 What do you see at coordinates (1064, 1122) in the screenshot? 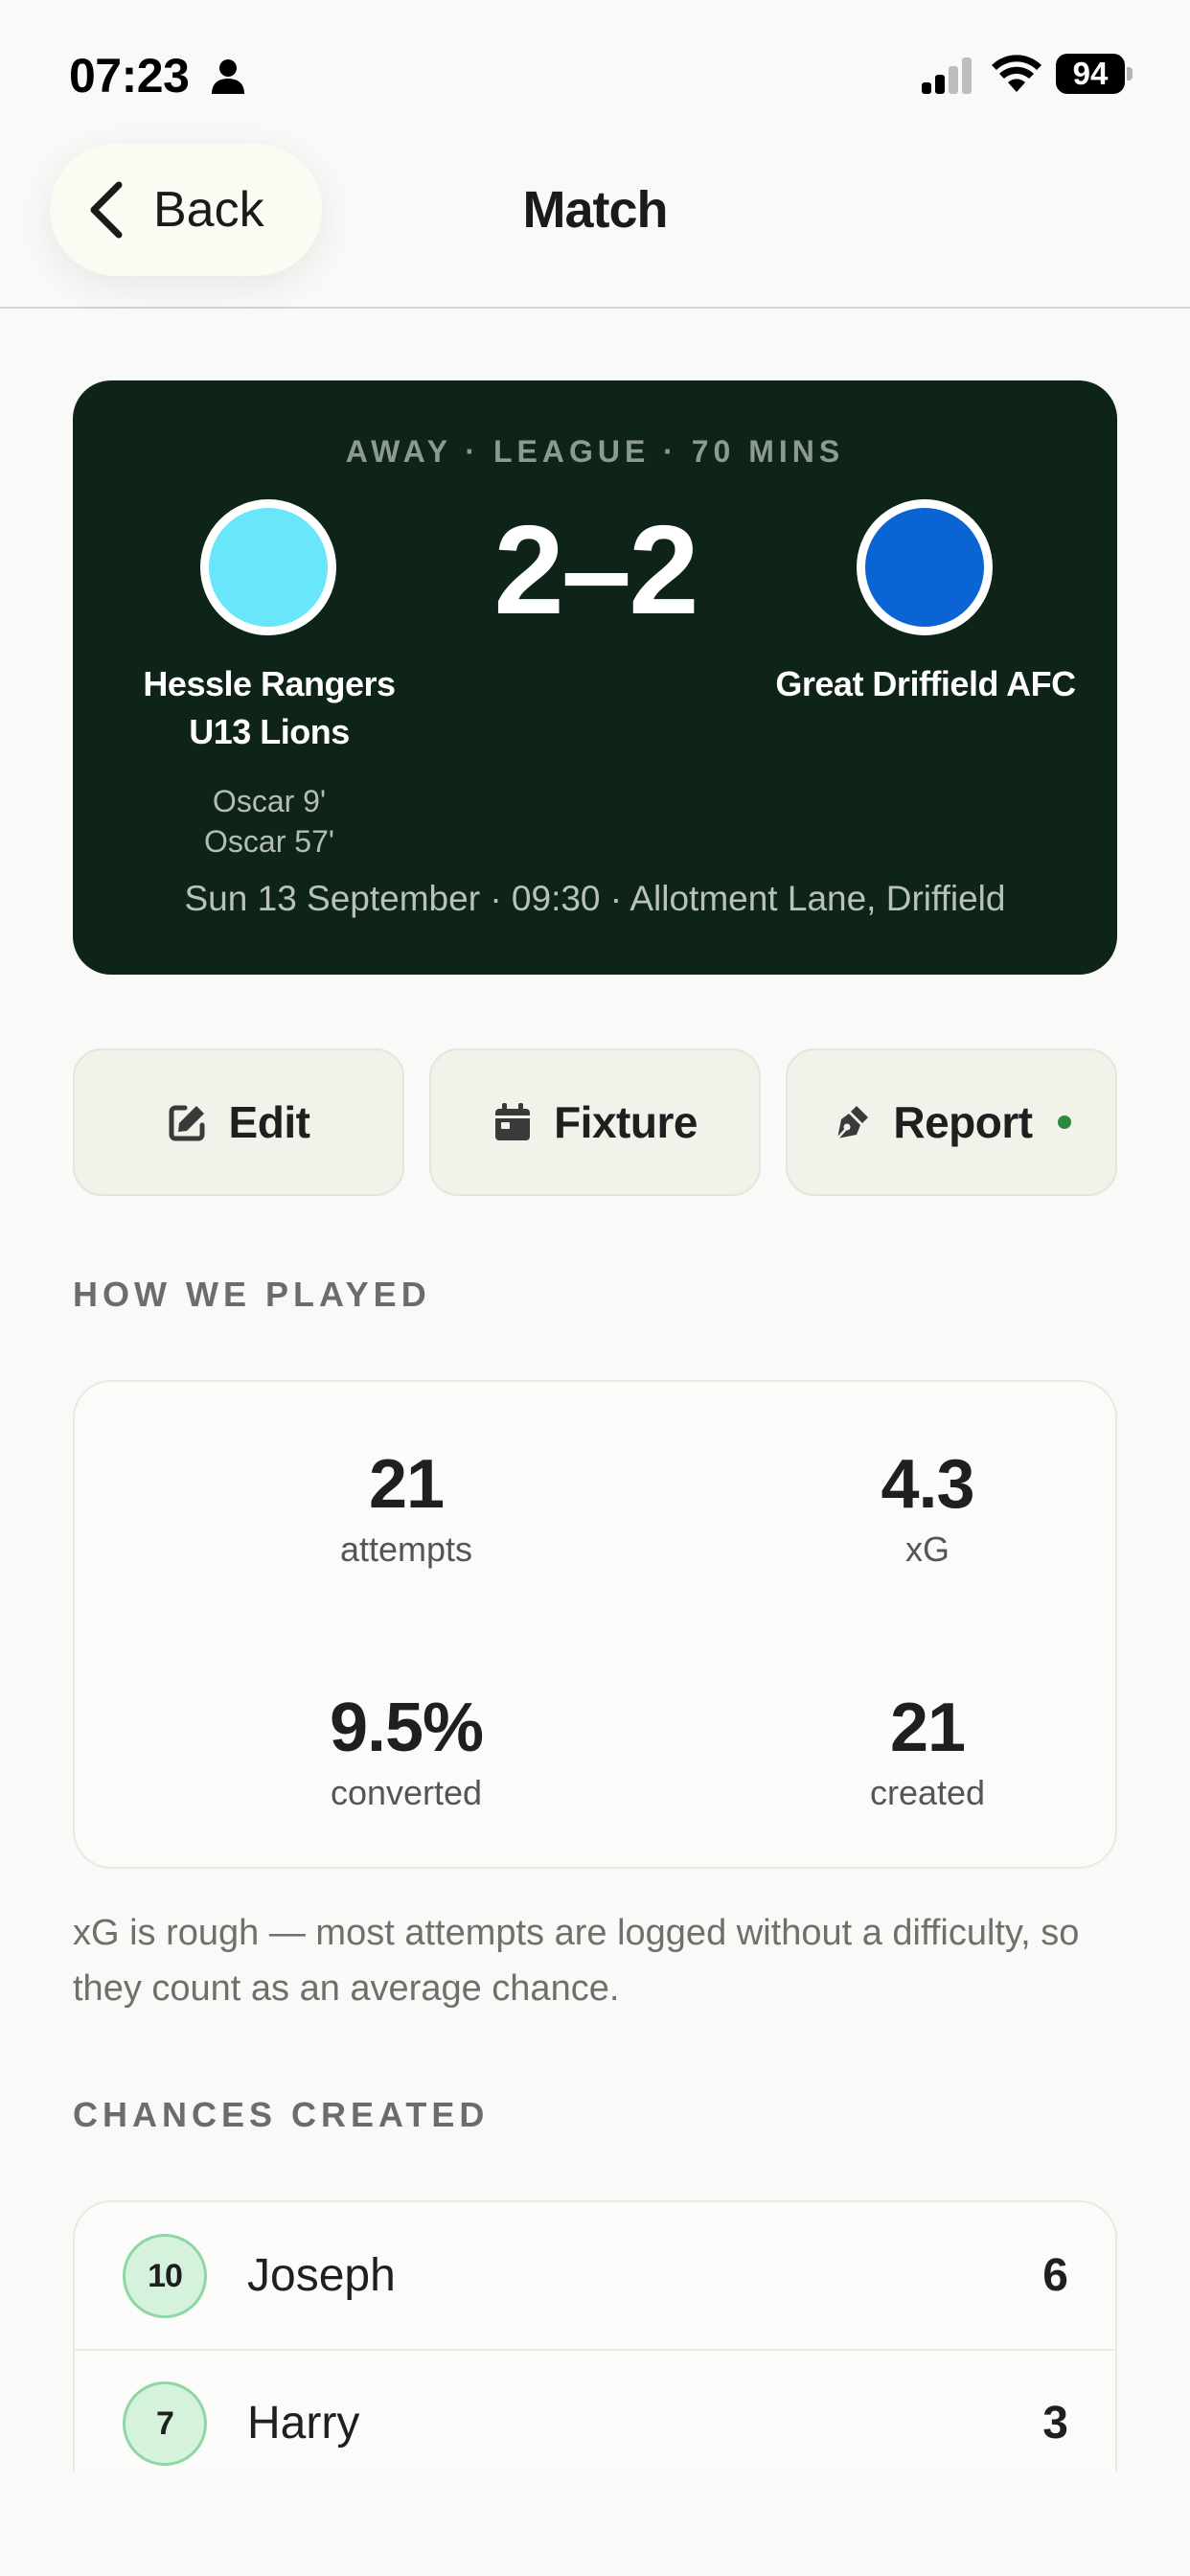
I see `report-status-dot` at bounding box center [1064, 1122].